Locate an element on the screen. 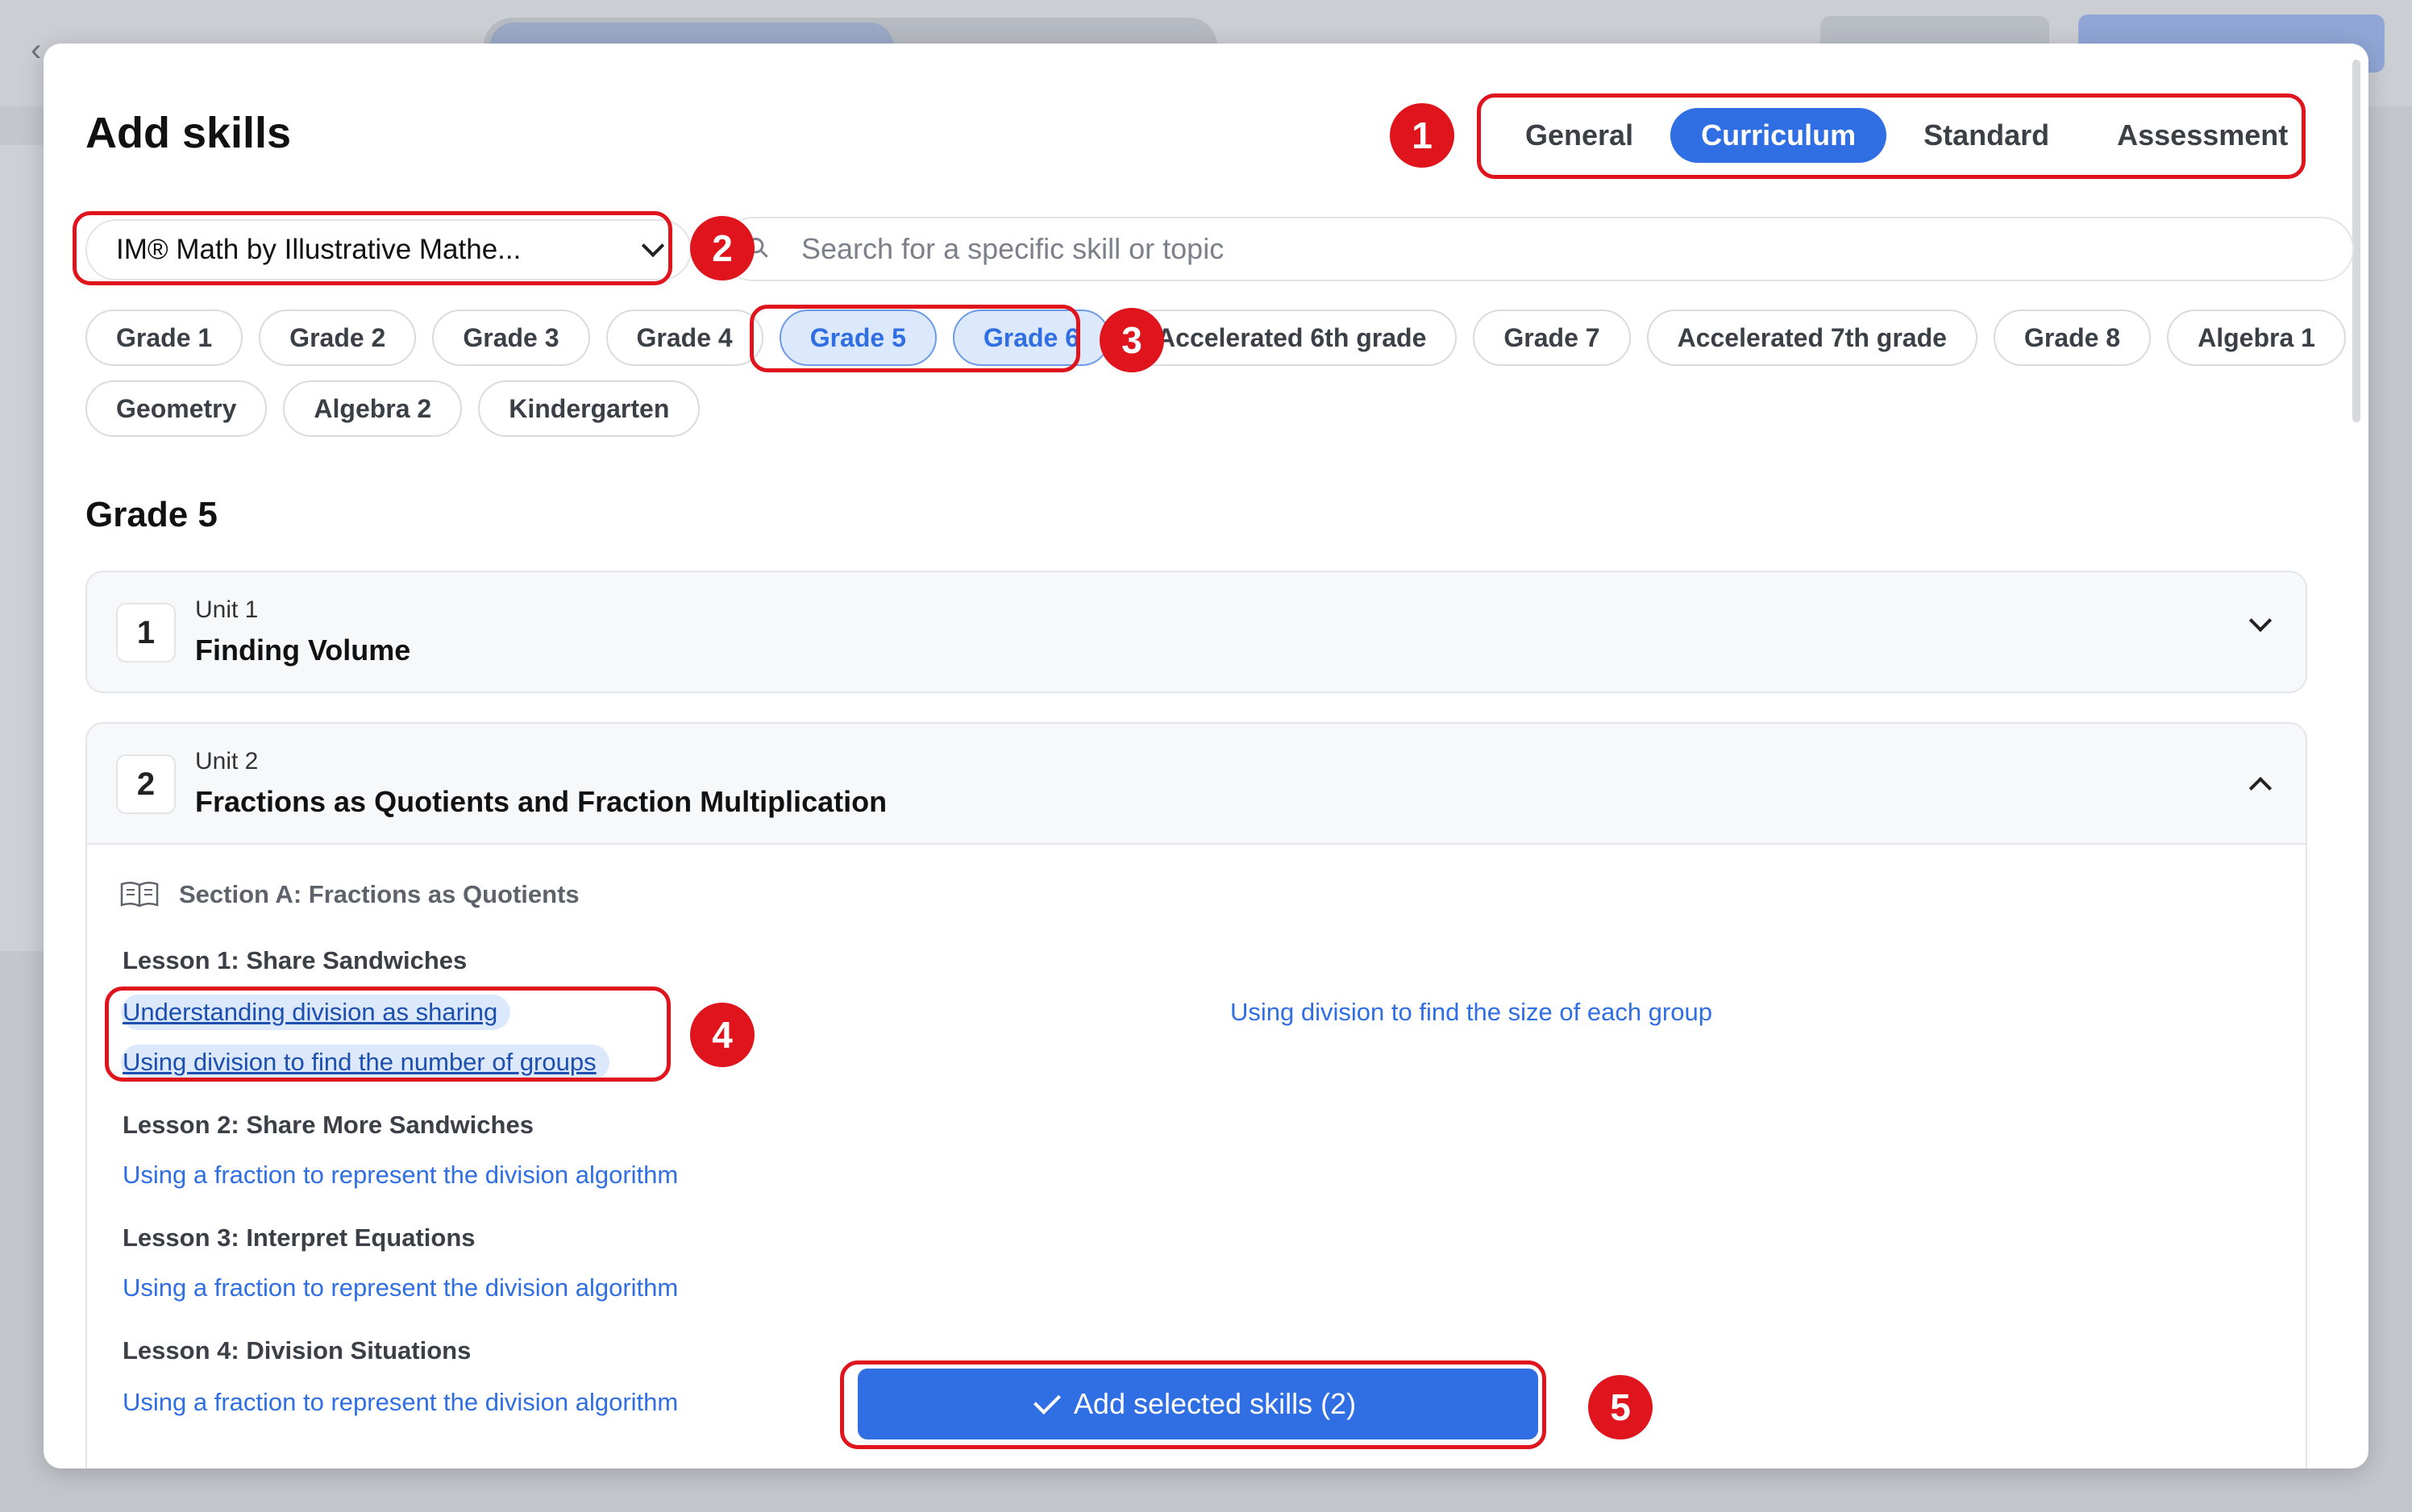  annotation-badge: 3 is located at coordinates (1132, 340).